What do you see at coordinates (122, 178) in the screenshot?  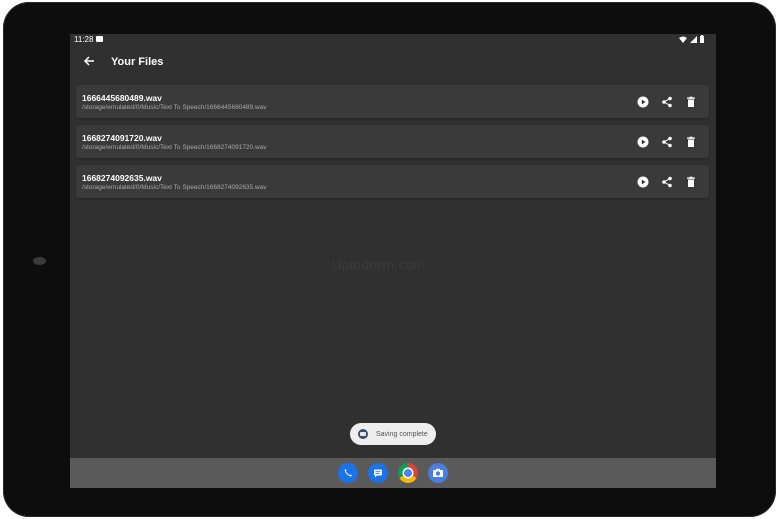 I see `file-name: 1668274092635.wav` at bounding box center [122, 178].